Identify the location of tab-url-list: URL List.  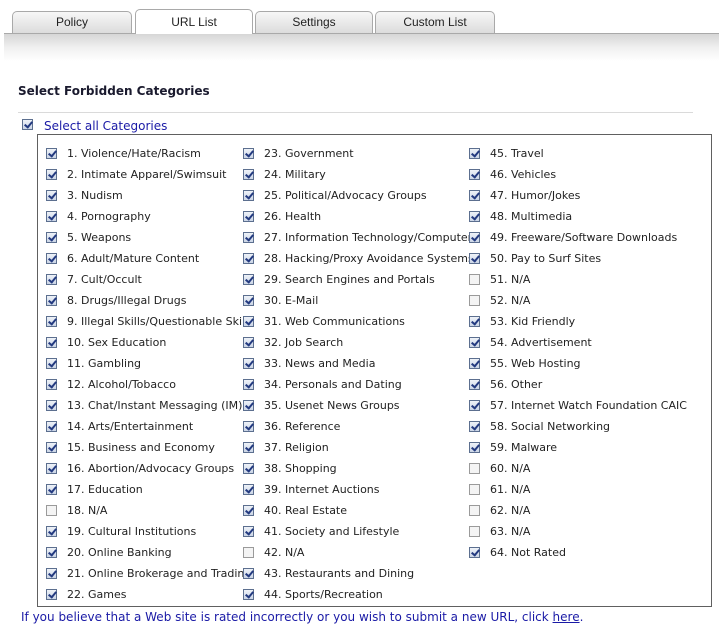
(194, 21).